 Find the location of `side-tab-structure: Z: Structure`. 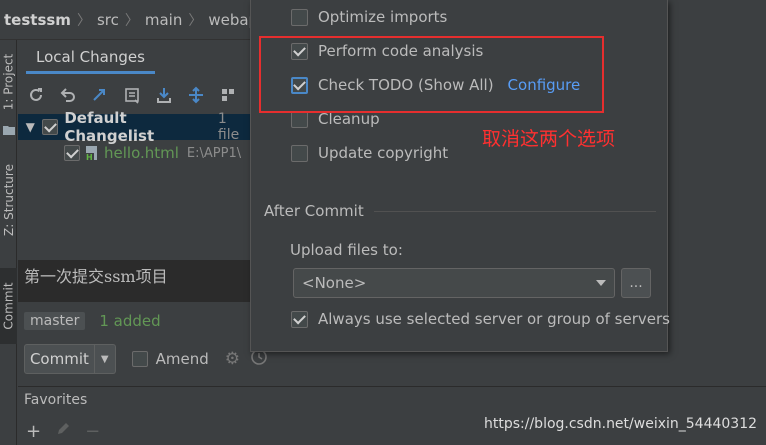

side-tab-structure: Z: Structure is located at coordinates (8, 200).